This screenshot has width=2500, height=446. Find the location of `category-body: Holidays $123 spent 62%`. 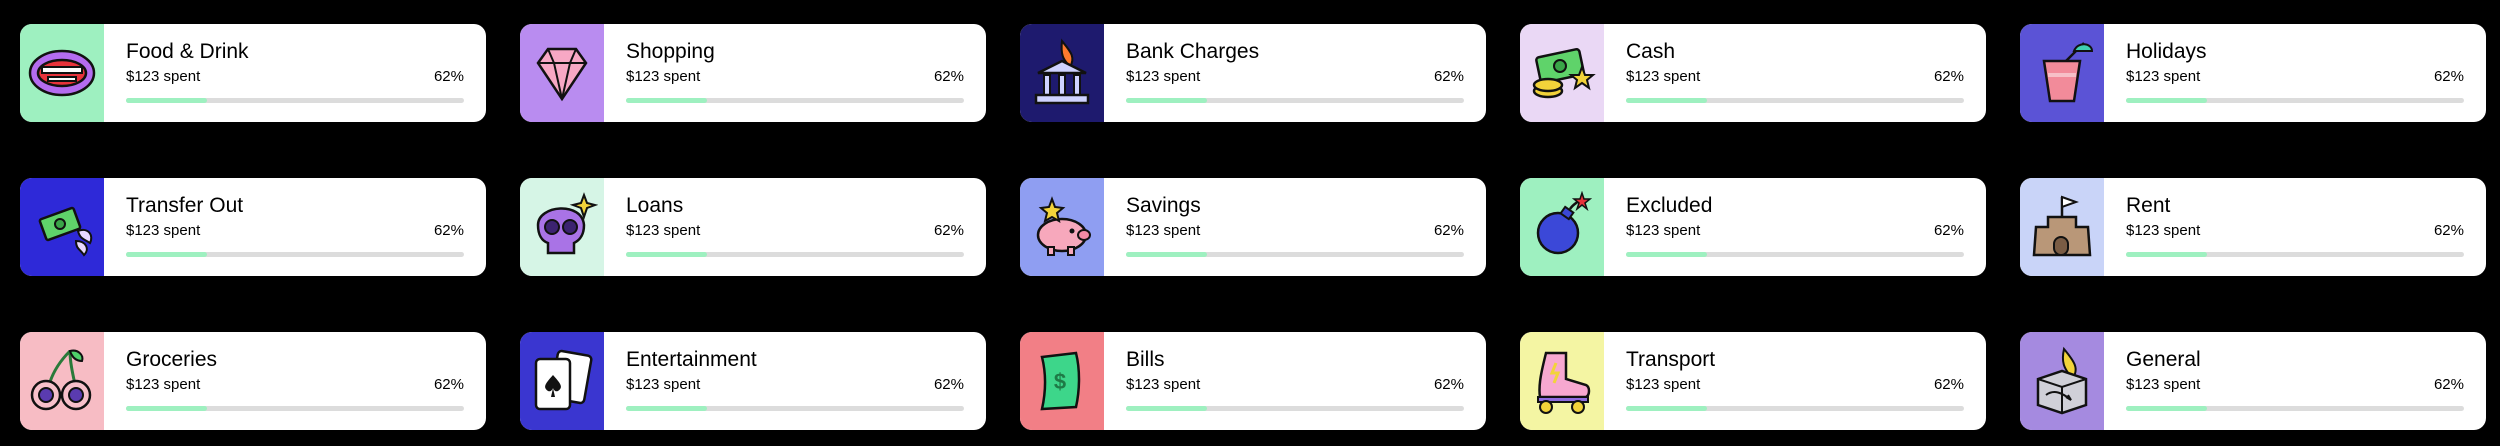

category-body: Holidays $123 spent 62% is located at coordinates (2295, 73).